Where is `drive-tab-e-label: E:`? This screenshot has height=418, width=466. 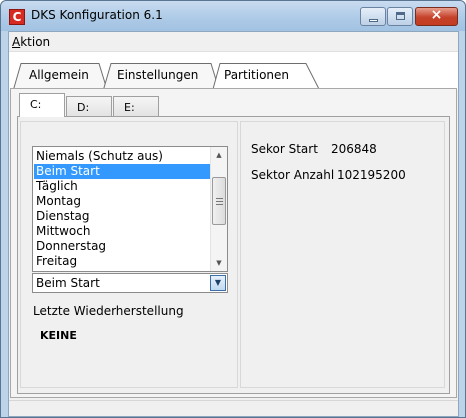 drive-tab-e-label: E: is located at coordinates (129, 107).